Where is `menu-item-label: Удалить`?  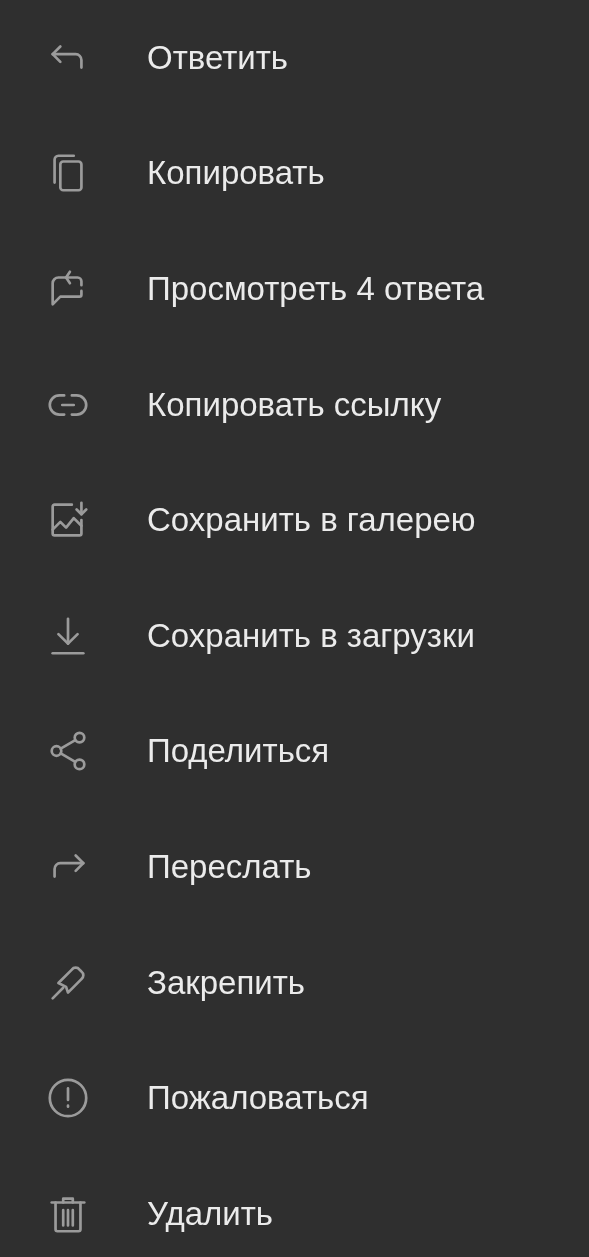 menu-item-label: Удалить is located at coordinates (210, 1213).